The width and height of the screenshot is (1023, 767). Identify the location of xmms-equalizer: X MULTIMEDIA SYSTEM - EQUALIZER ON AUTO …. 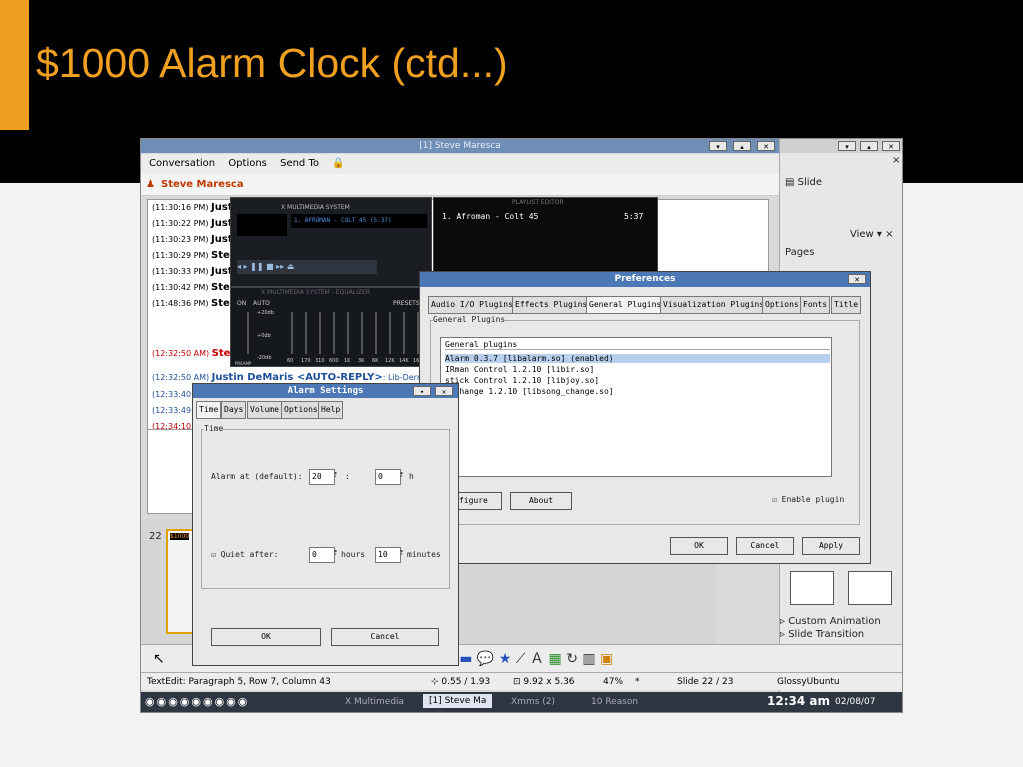
(331, 327).